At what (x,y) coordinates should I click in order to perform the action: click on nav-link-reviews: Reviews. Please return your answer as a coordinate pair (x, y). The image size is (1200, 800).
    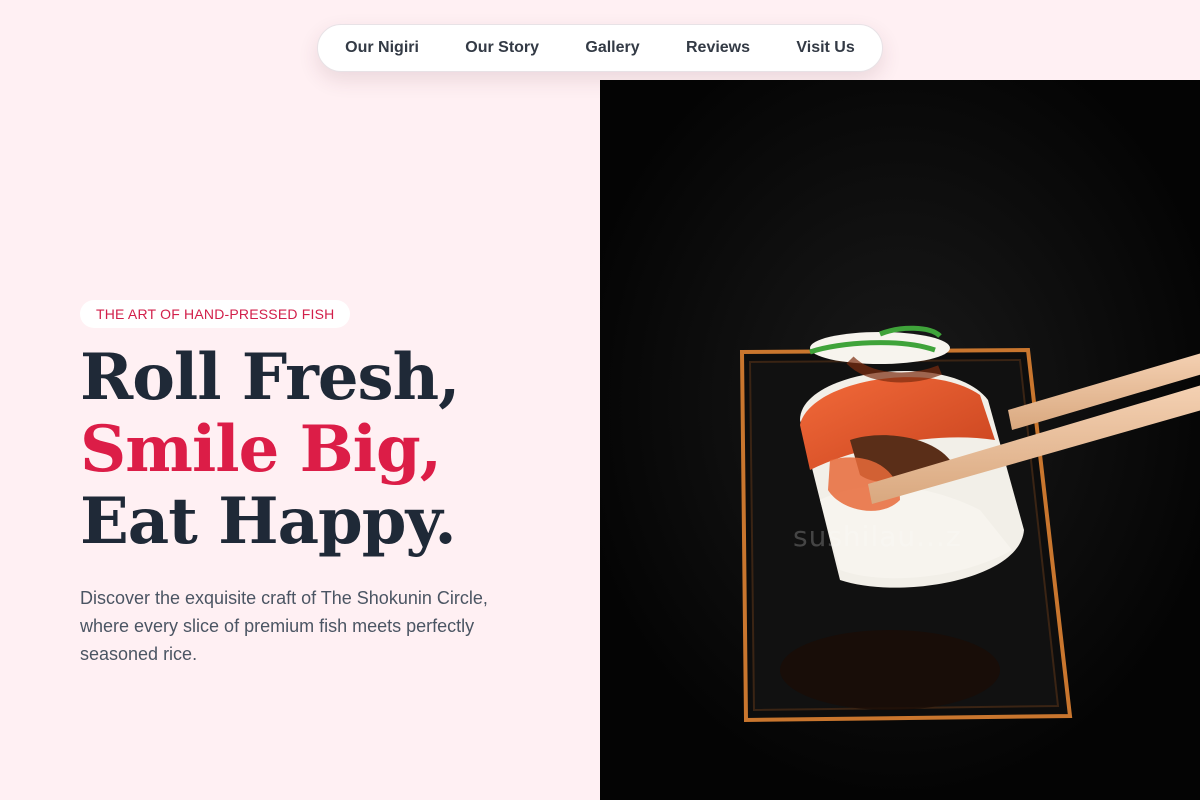
    Looking at the image, I should click on (718, 48).